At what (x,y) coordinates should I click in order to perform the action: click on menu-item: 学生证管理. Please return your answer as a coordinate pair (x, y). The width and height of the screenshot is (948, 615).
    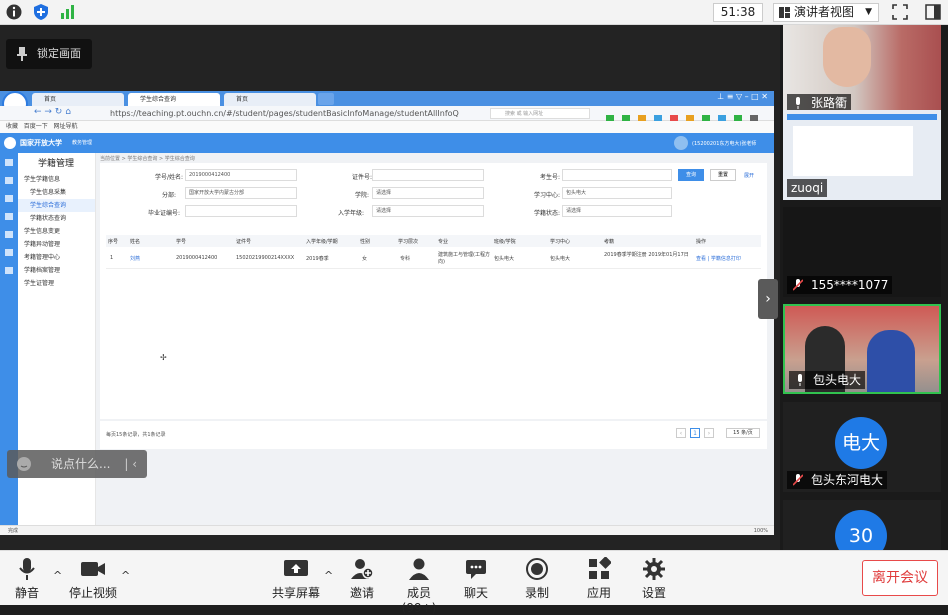
    Looking at the image, I should click on (56, 283).